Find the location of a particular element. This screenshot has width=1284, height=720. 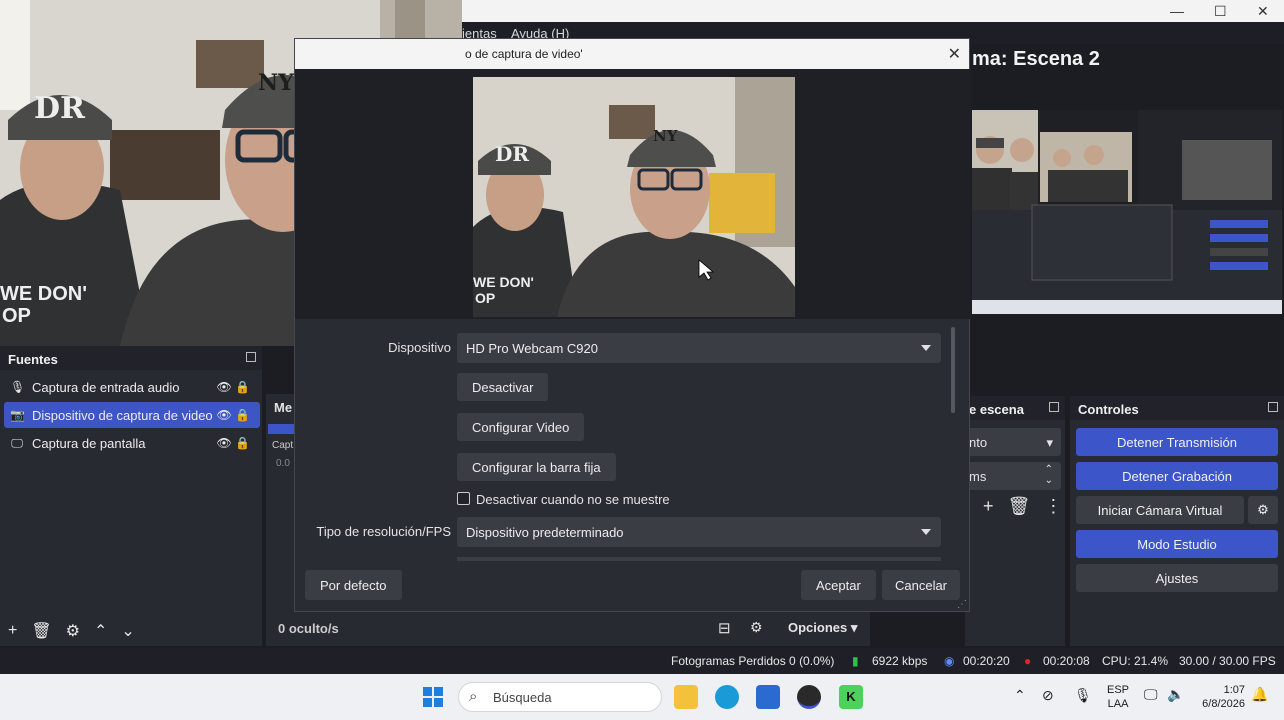

source-item-video: 📷 Dispositivo de captura de video 👁 🔒 is located at coordinates (132, 415).